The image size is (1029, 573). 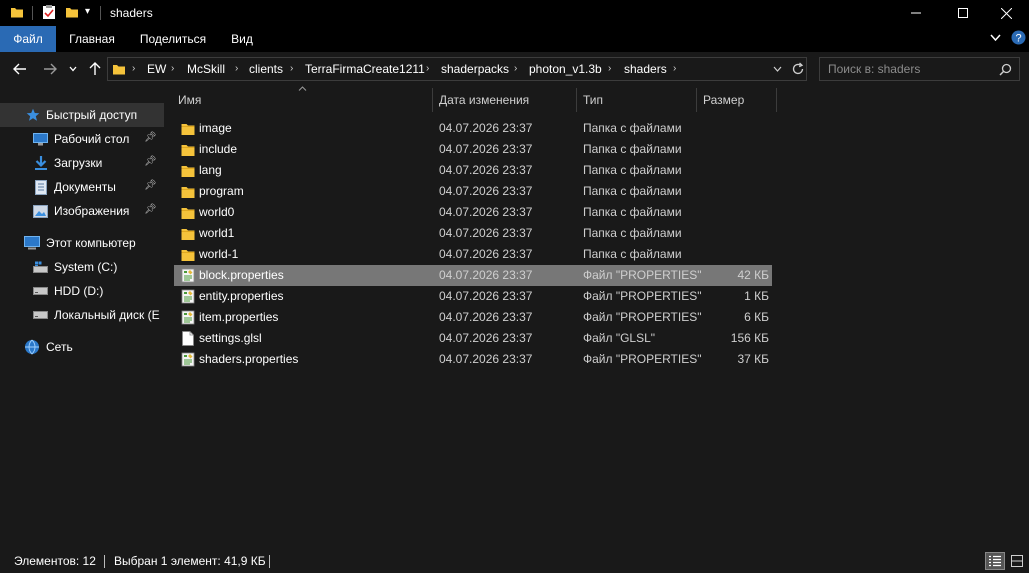 What do you see at coordinates (303, 100) in the screenshot?
I see `column-header-name: Имя` at bounding box center [303, 100].